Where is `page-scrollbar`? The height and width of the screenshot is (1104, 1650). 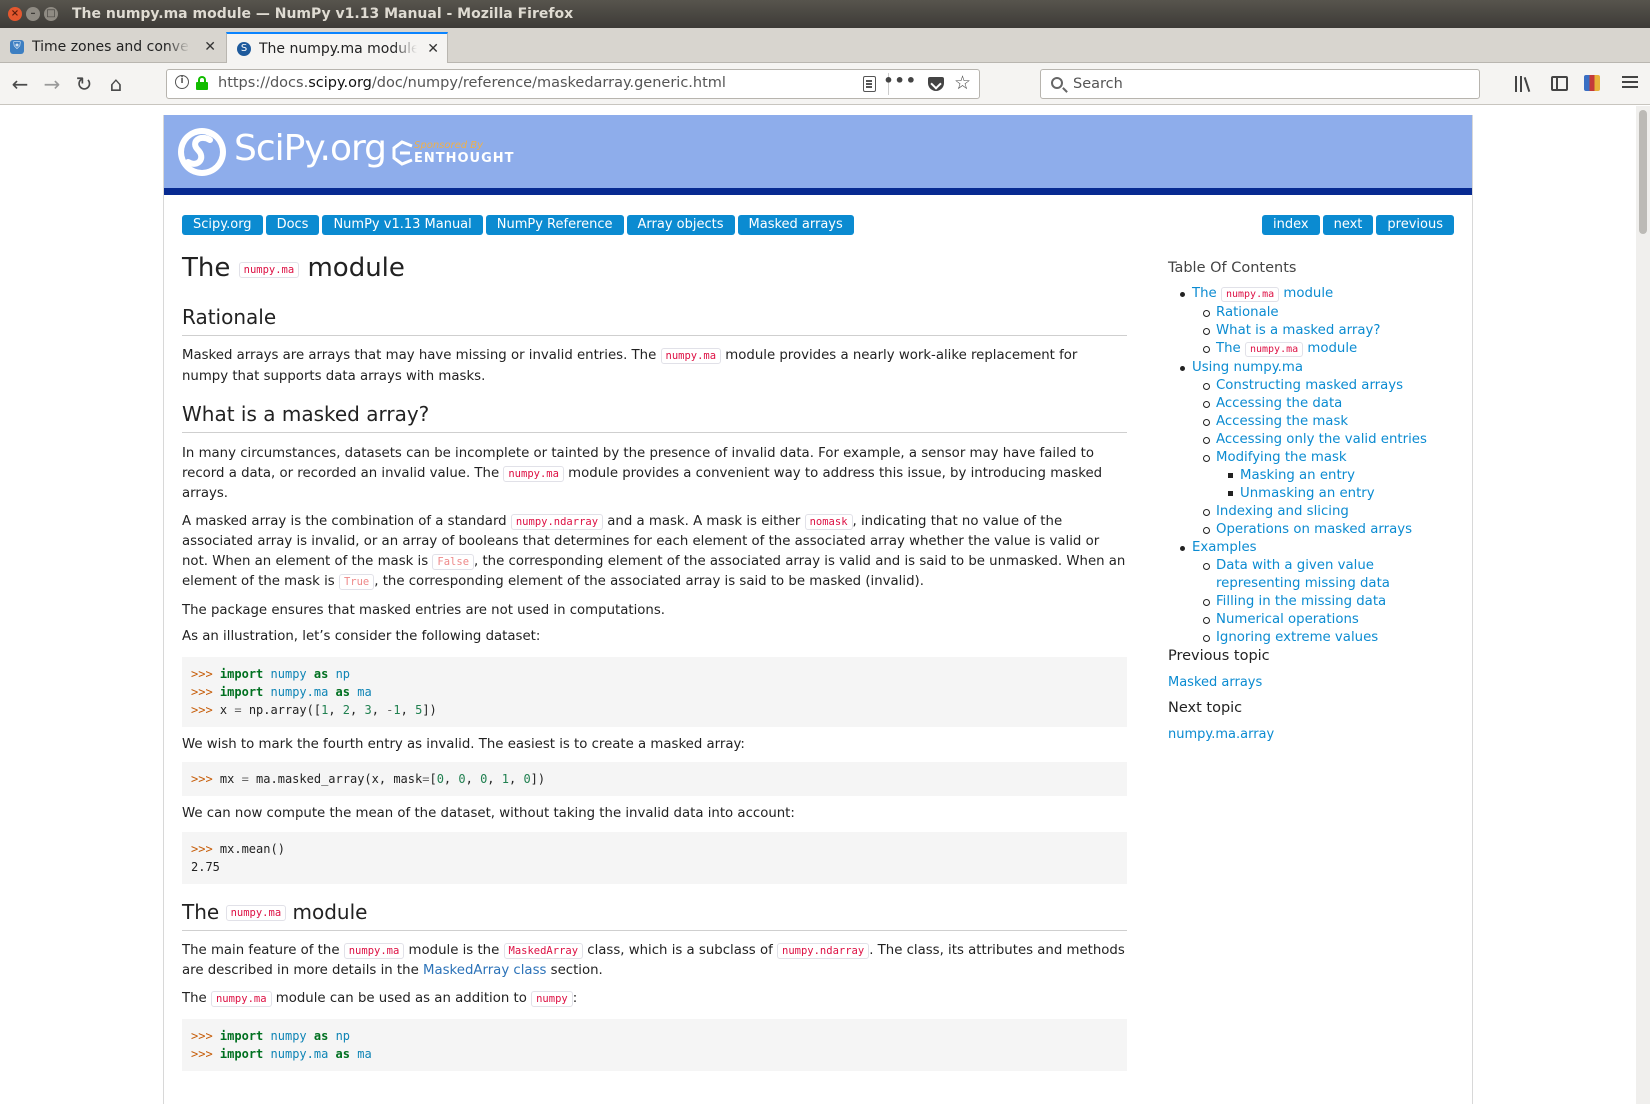 page-scrollbar is located at coordinates (1643, 605).